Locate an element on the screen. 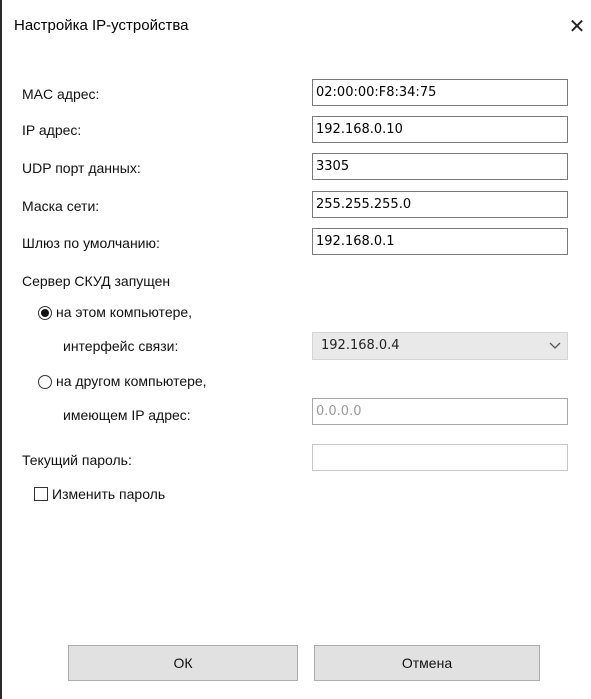 Image resolution: width=591 pixels, height=699 pixels. interface-label: интерфейс связи: is located at coordinates (121, 346).